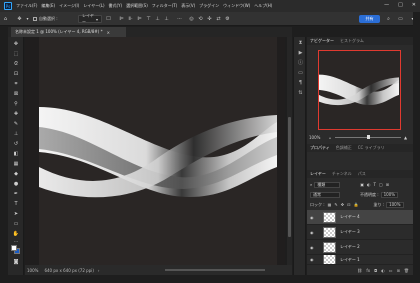  What do you see at coordinates (389, 194) in the screenshot?
I see `opacity-input: 100%` at bounding box center [389, 194].